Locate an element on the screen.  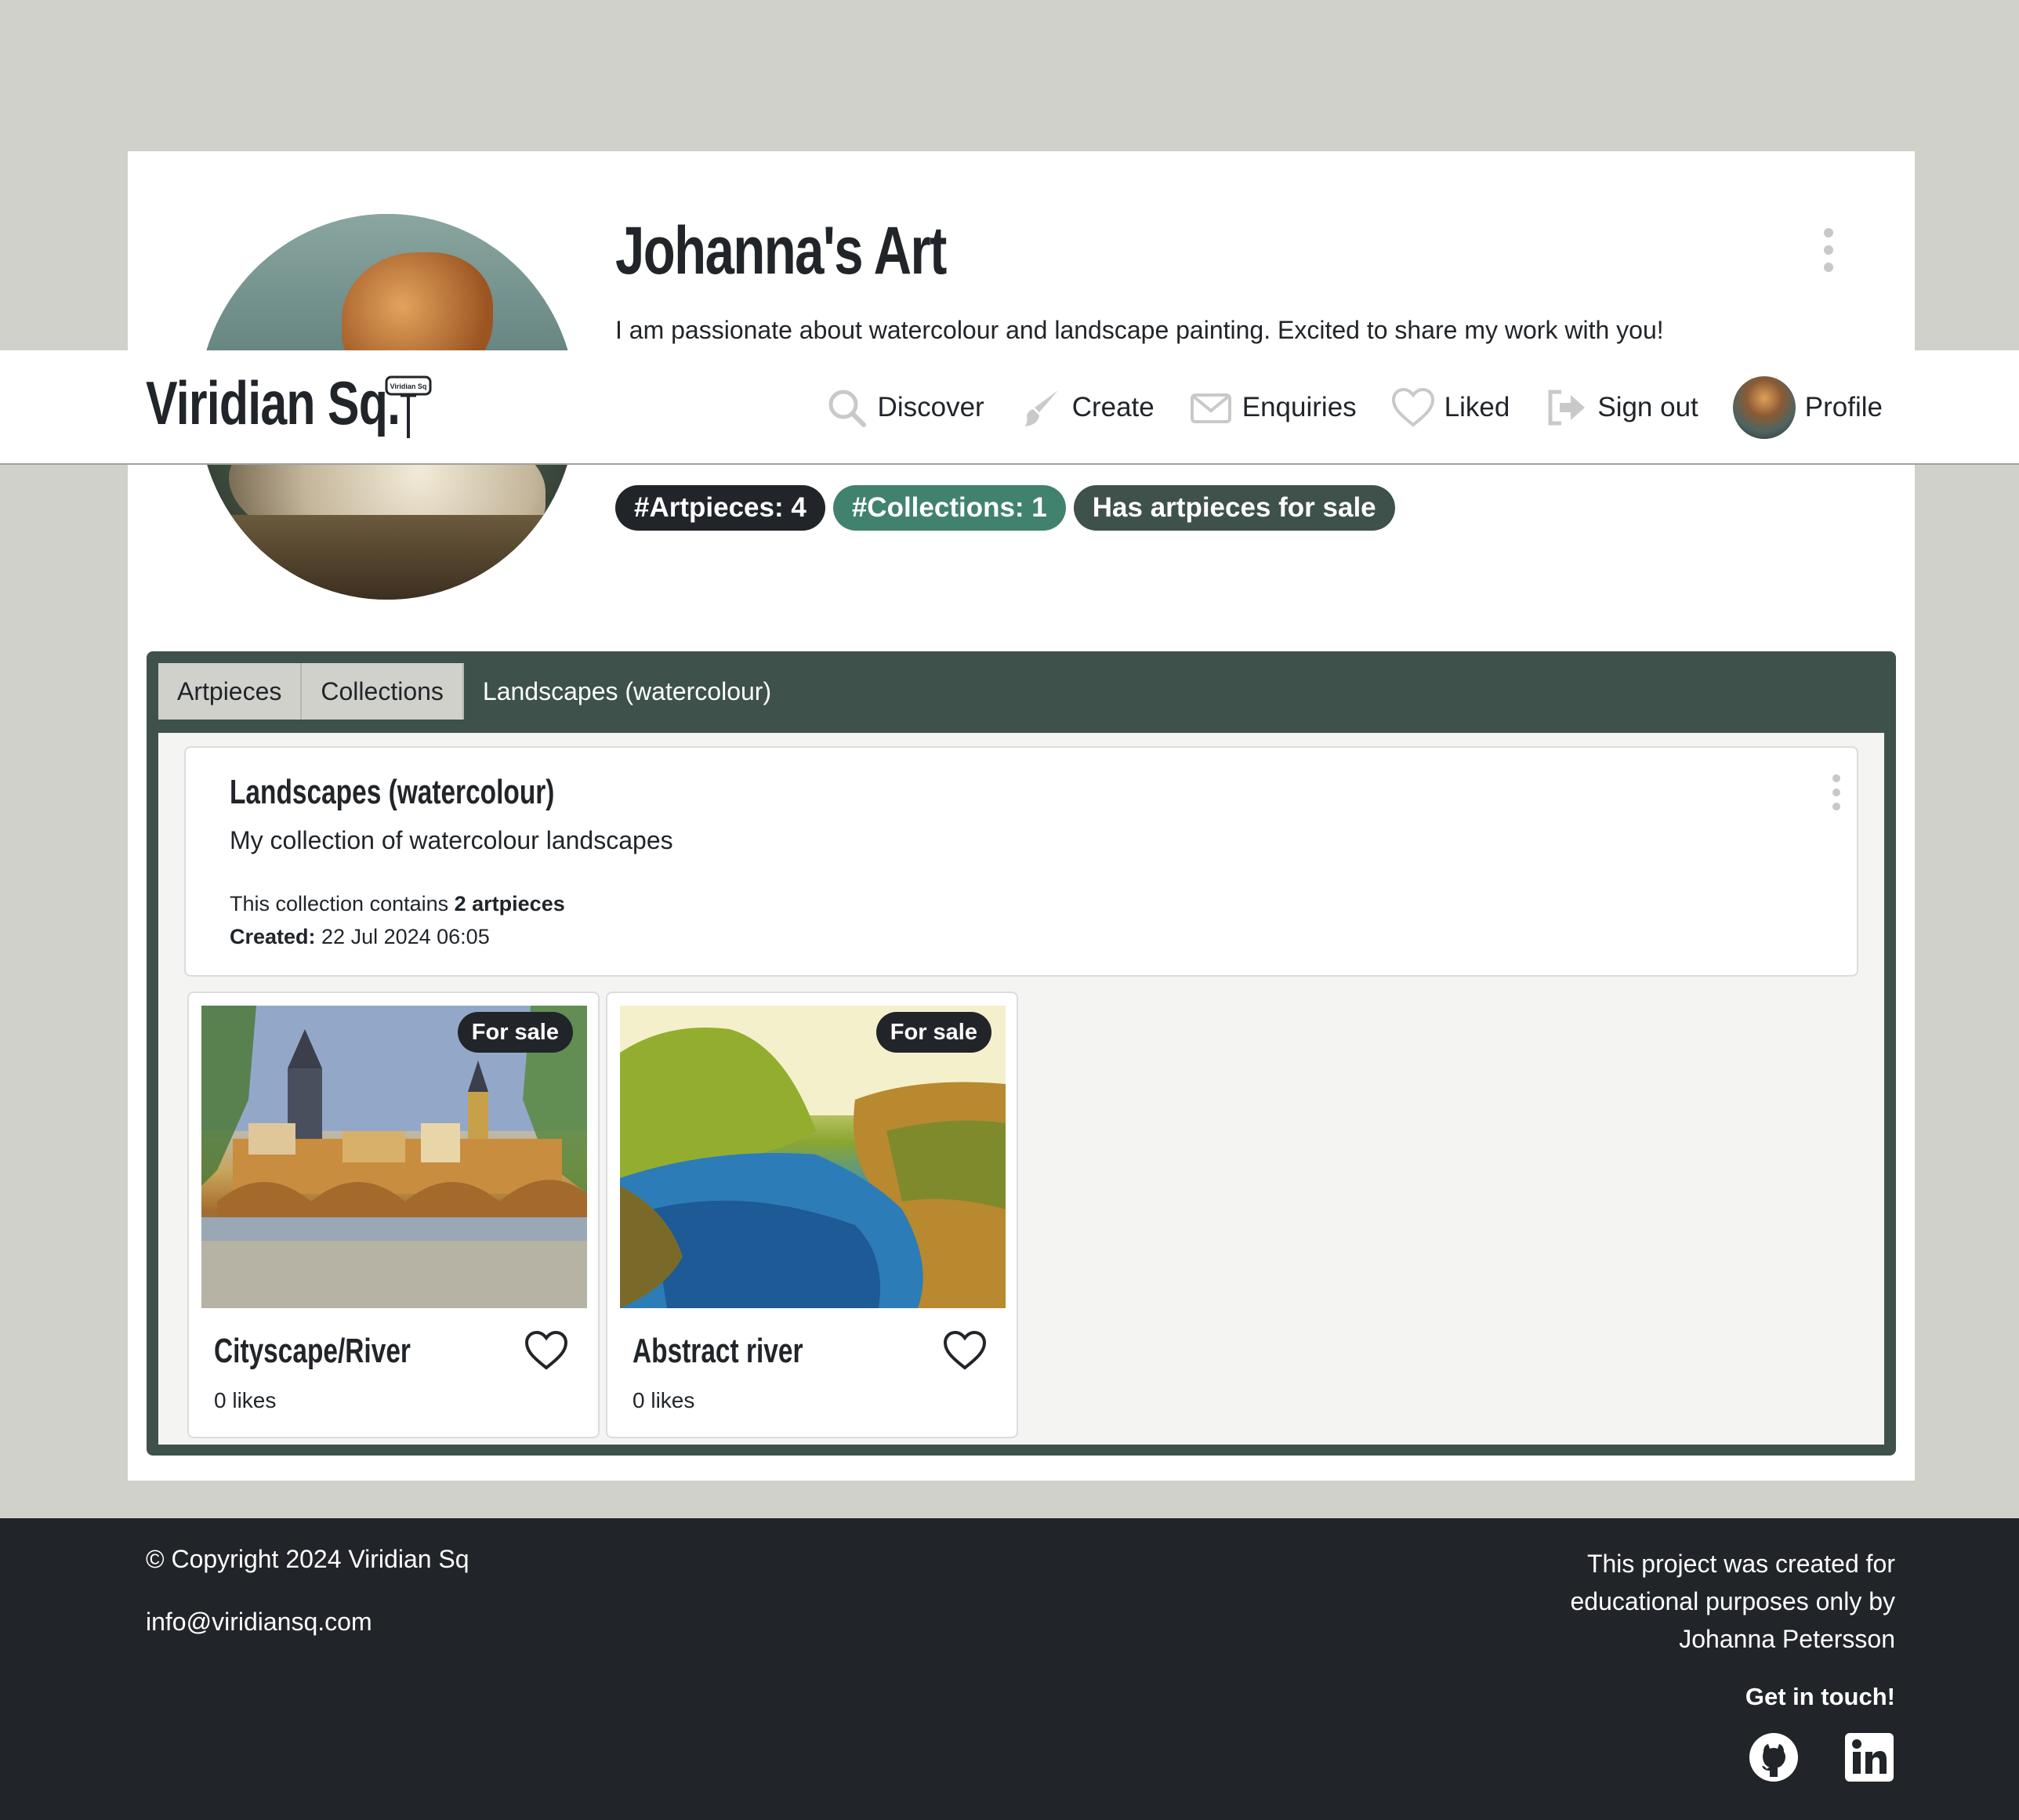
collection-title: Landscapes (watercolour) is located at coordinates (392, 792).